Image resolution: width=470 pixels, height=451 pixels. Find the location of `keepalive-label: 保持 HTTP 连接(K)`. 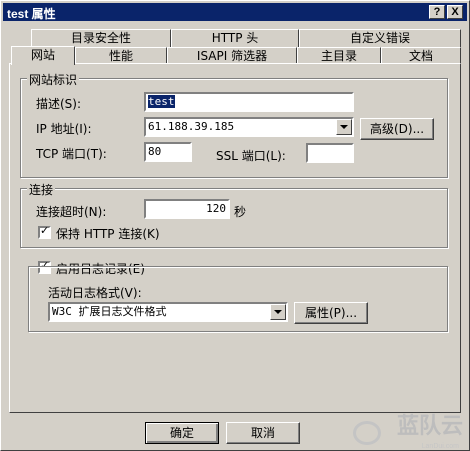

keepalive-label: 保持 HTTP 连接(K) is located at coordinates (108, 234).